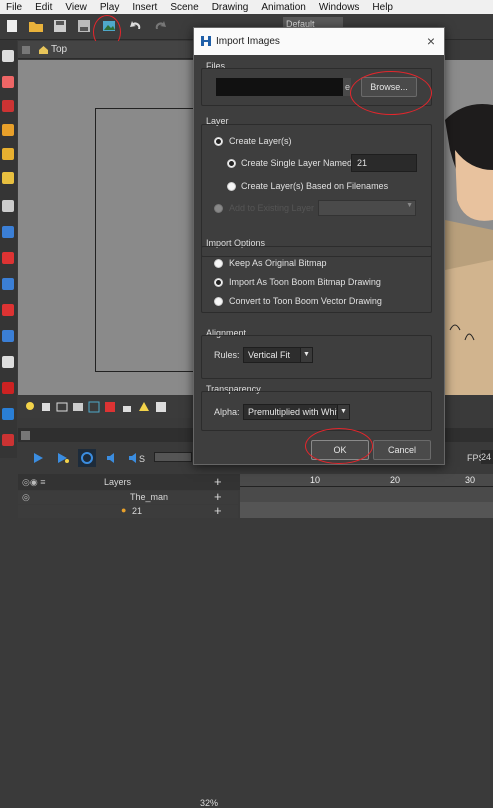  I want to click on new-icon, so click(12, 26).